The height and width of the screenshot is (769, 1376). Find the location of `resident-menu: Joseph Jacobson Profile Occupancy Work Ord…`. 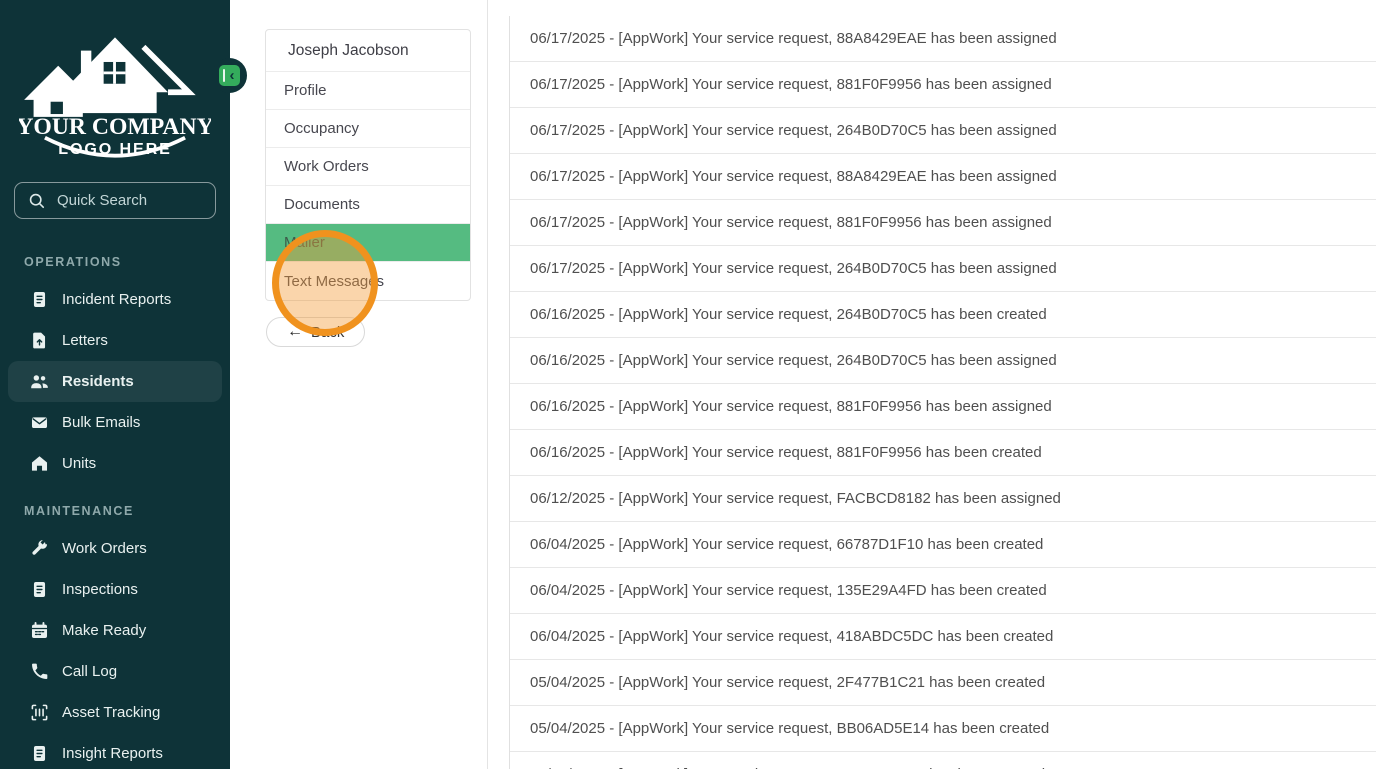

resident-menu: Joseph Jacobson Profile Occupancy Work Ord… is located at coordinates (368, 165).